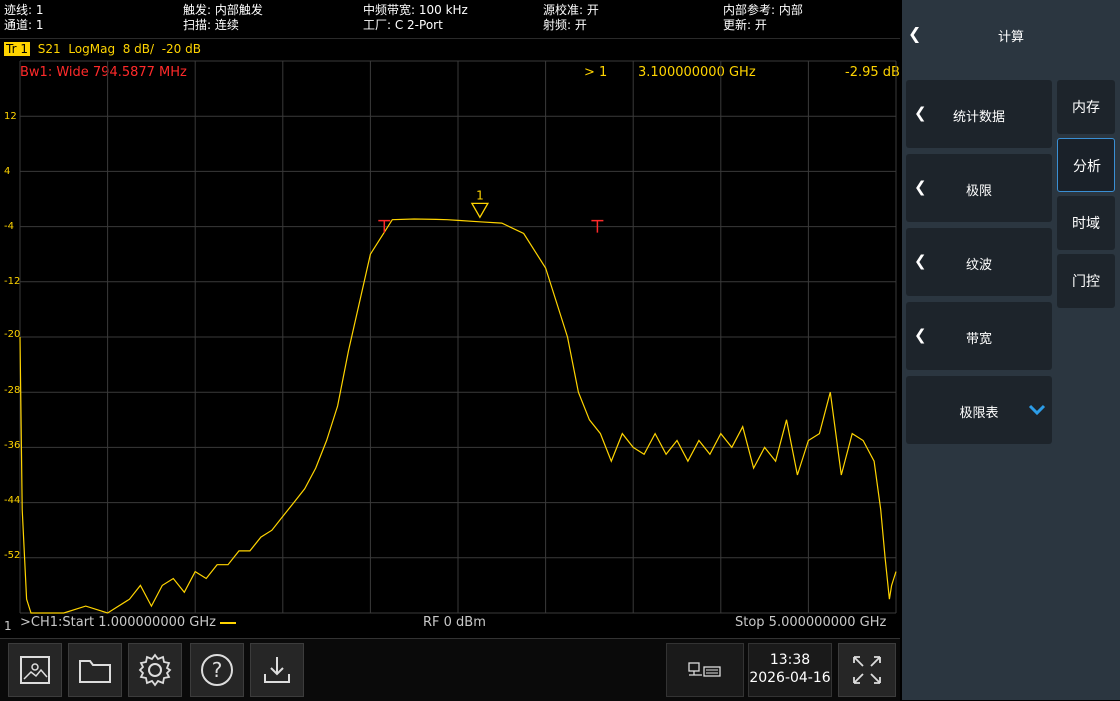  I want to click on menu-ripple: ❮ 纹波, so click(979, 262).